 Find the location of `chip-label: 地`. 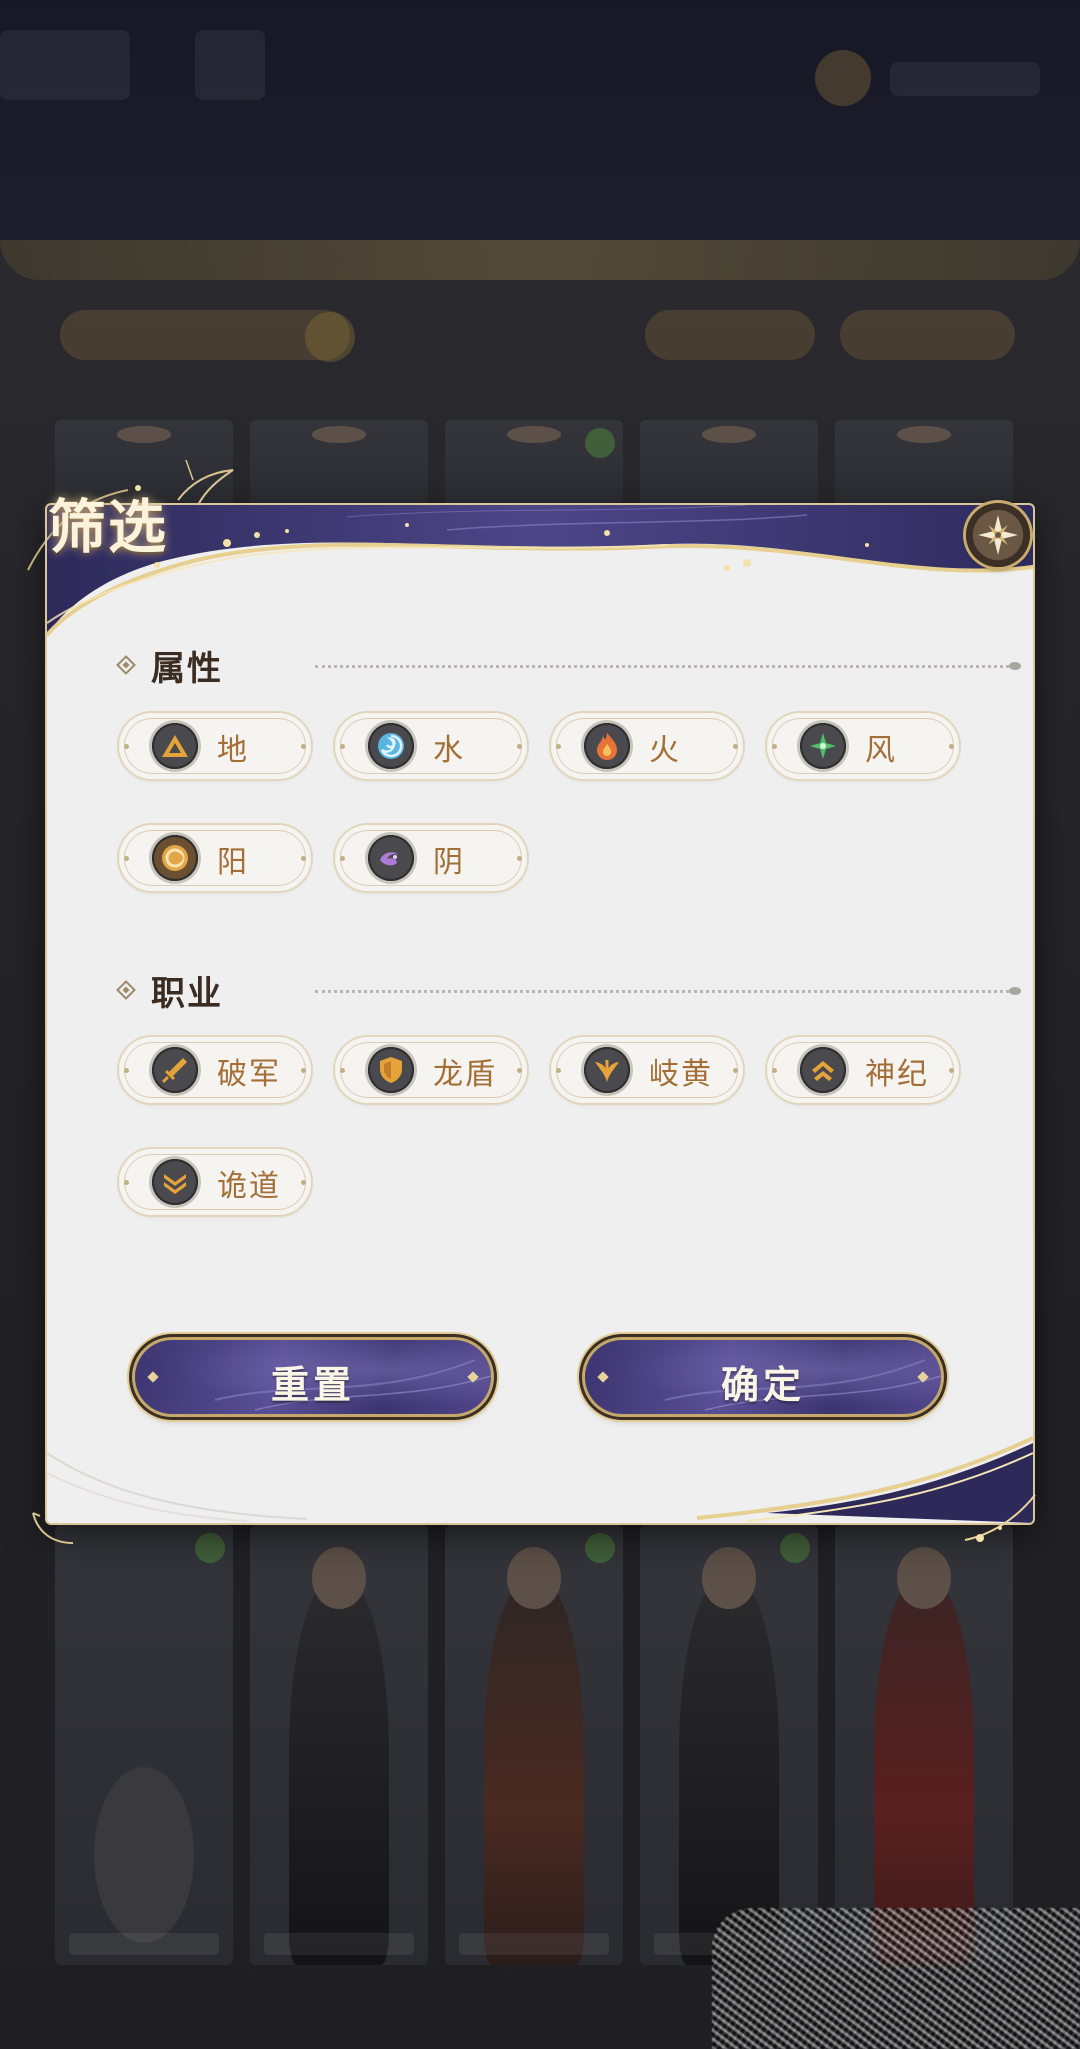

chip-label: 地 is located at coordinates (233, 750).